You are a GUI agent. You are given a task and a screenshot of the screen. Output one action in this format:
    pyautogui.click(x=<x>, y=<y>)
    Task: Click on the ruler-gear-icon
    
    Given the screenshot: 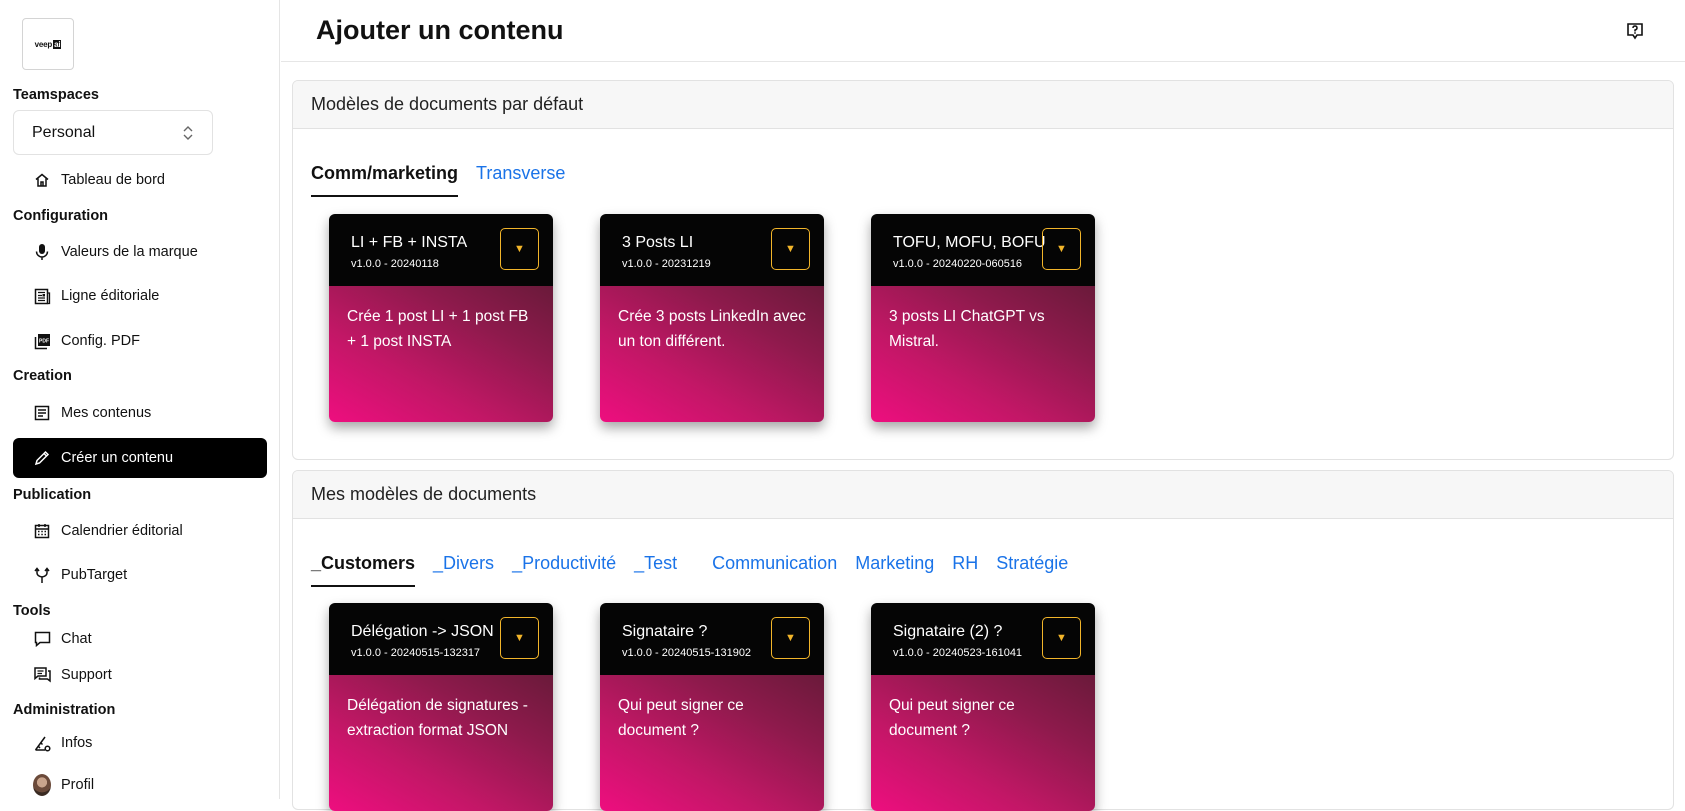 What is the action you would take?
    pyautogui.click(x=42, y=743)
    